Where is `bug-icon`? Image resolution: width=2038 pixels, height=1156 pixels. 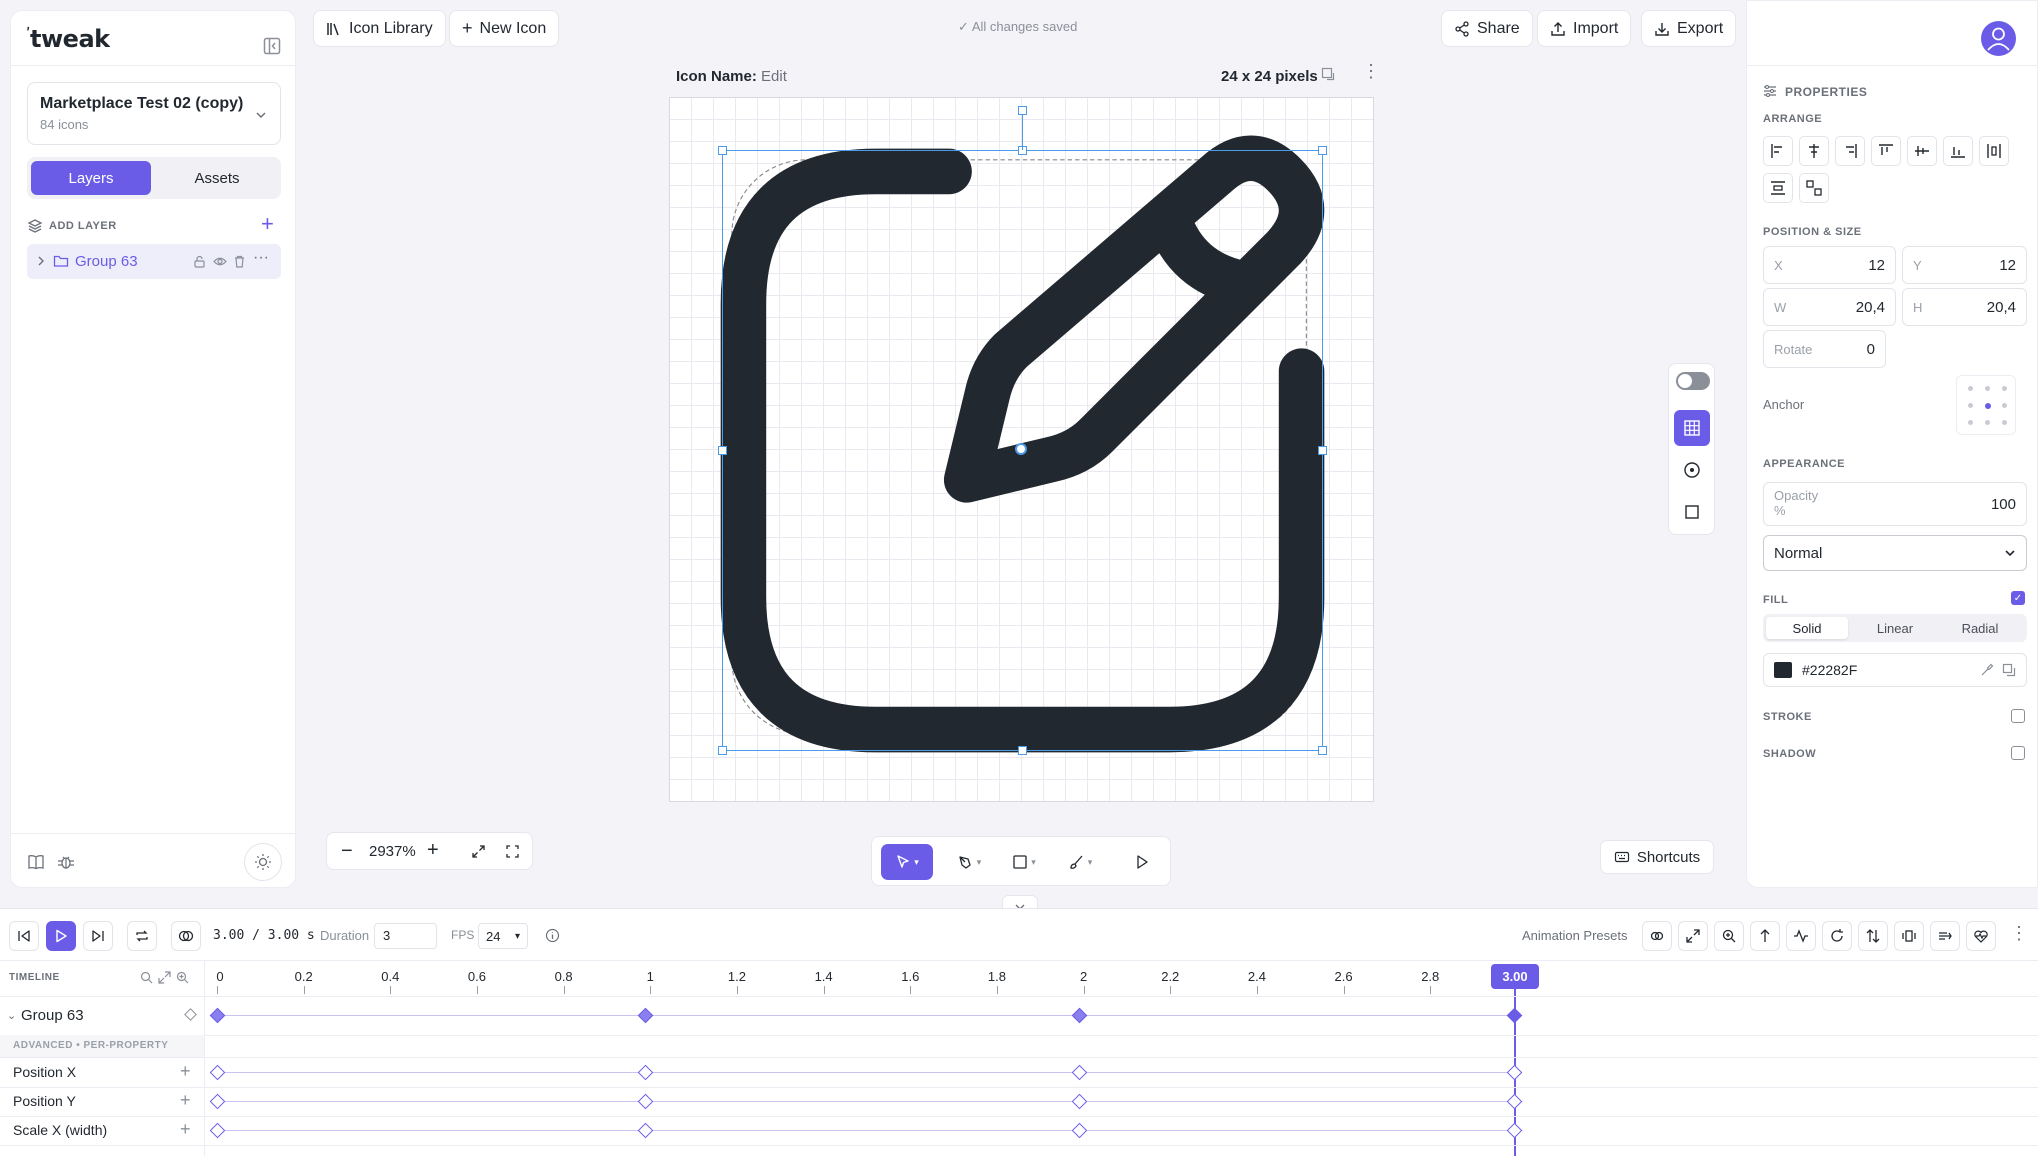 bug-icon is located at coordinates (66, 862).